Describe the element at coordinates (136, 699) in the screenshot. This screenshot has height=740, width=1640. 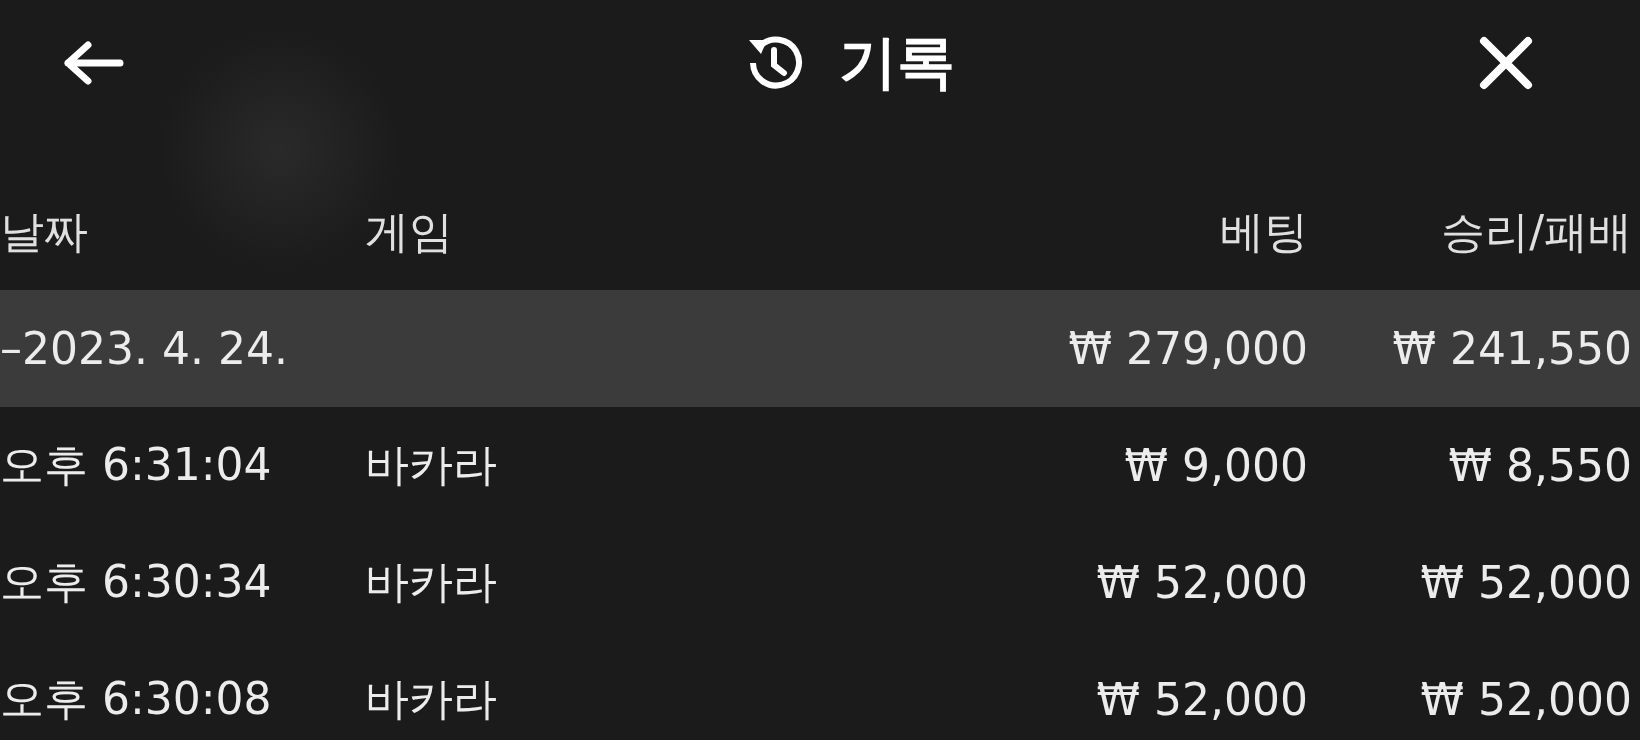
I see `date-cell-text: 오후 6:30:08` at that location.